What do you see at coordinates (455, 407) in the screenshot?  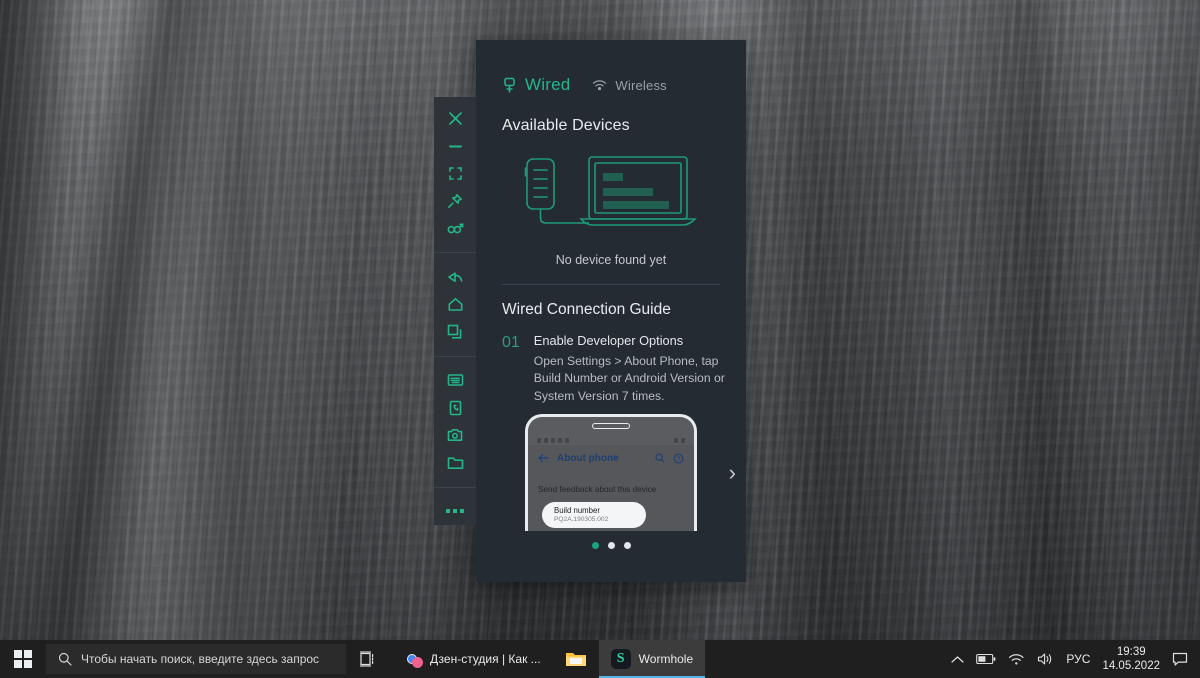 I see `device-icon` at bounding box center [455, 407].